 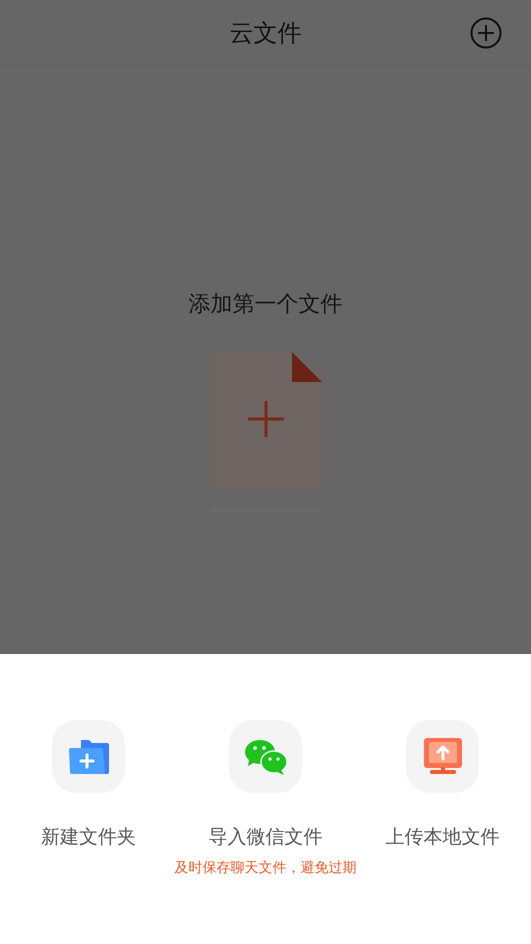 What do you see at coordinates (265, 868) in the screenshot?
I see `action-hint: 及时保存聊天文件，避免过期` at bounding box center [265, 868].